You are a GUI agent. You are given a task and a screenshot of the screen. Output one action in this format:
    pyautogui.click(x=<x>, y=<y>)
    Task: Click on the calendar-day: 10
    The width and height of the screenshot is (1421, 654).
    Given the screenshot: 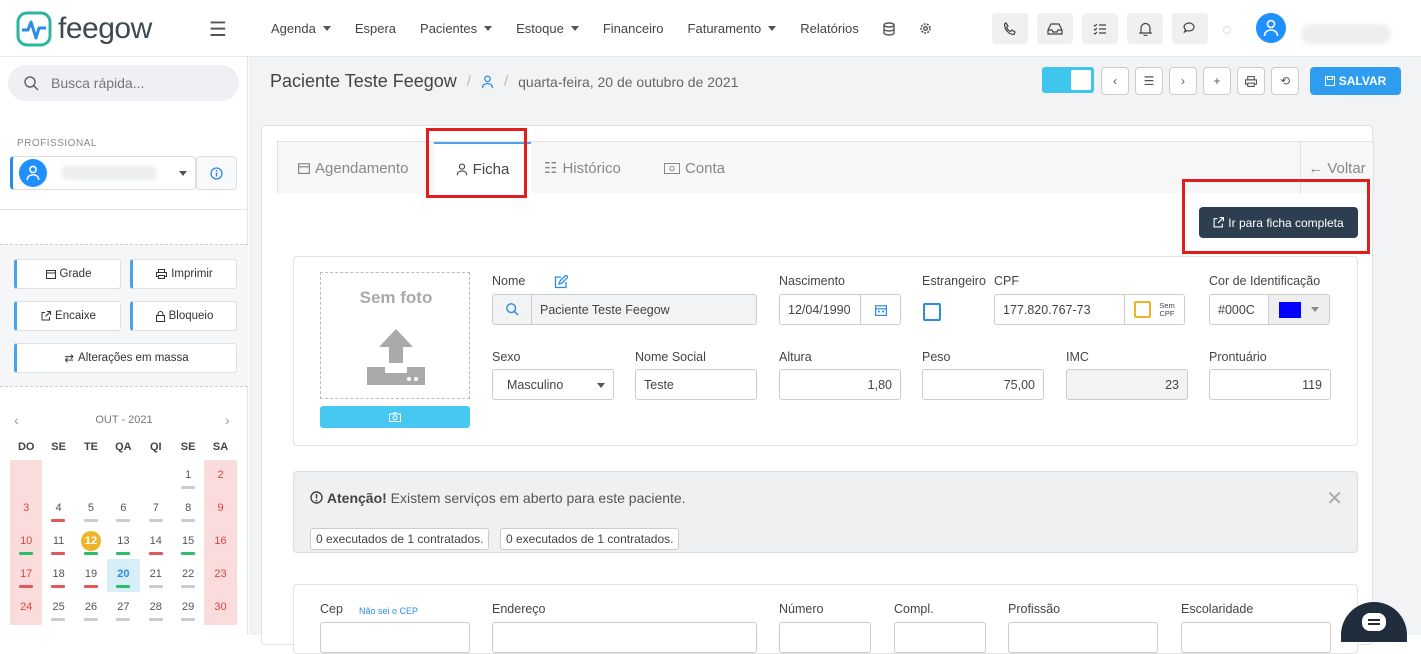 What is the action you would take?
    pyautogui.click(x=26, y=542)
    